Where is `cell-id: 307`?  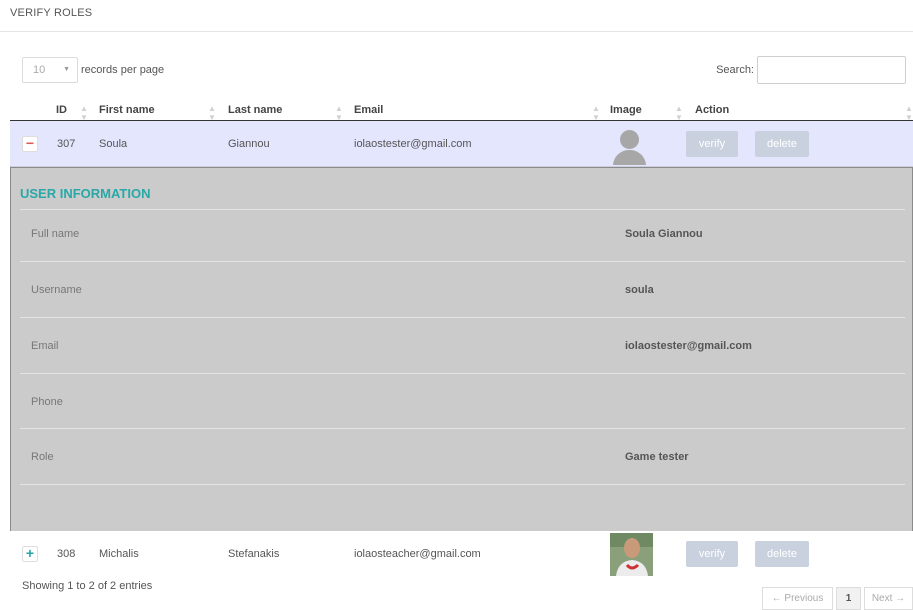 cell-id: 307 is located at coordinates (66, 144).